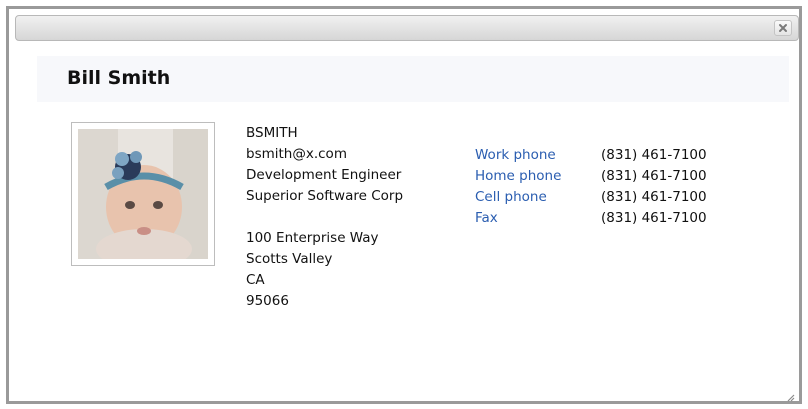  I want to click on contact-photo-frame, so click(143, 194).